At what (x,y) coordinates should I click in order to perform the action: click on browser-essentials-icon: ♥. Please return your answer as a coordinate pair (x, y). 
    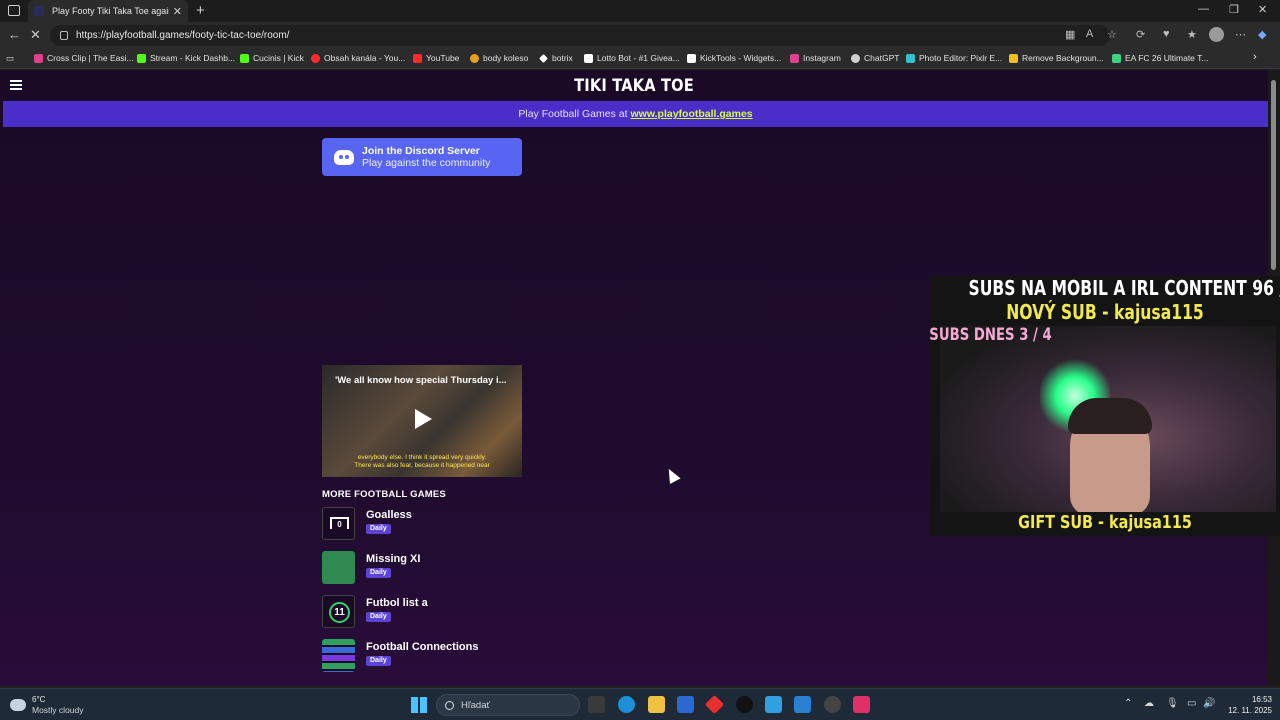
    Looking at the image, I should click on (1166, 34).